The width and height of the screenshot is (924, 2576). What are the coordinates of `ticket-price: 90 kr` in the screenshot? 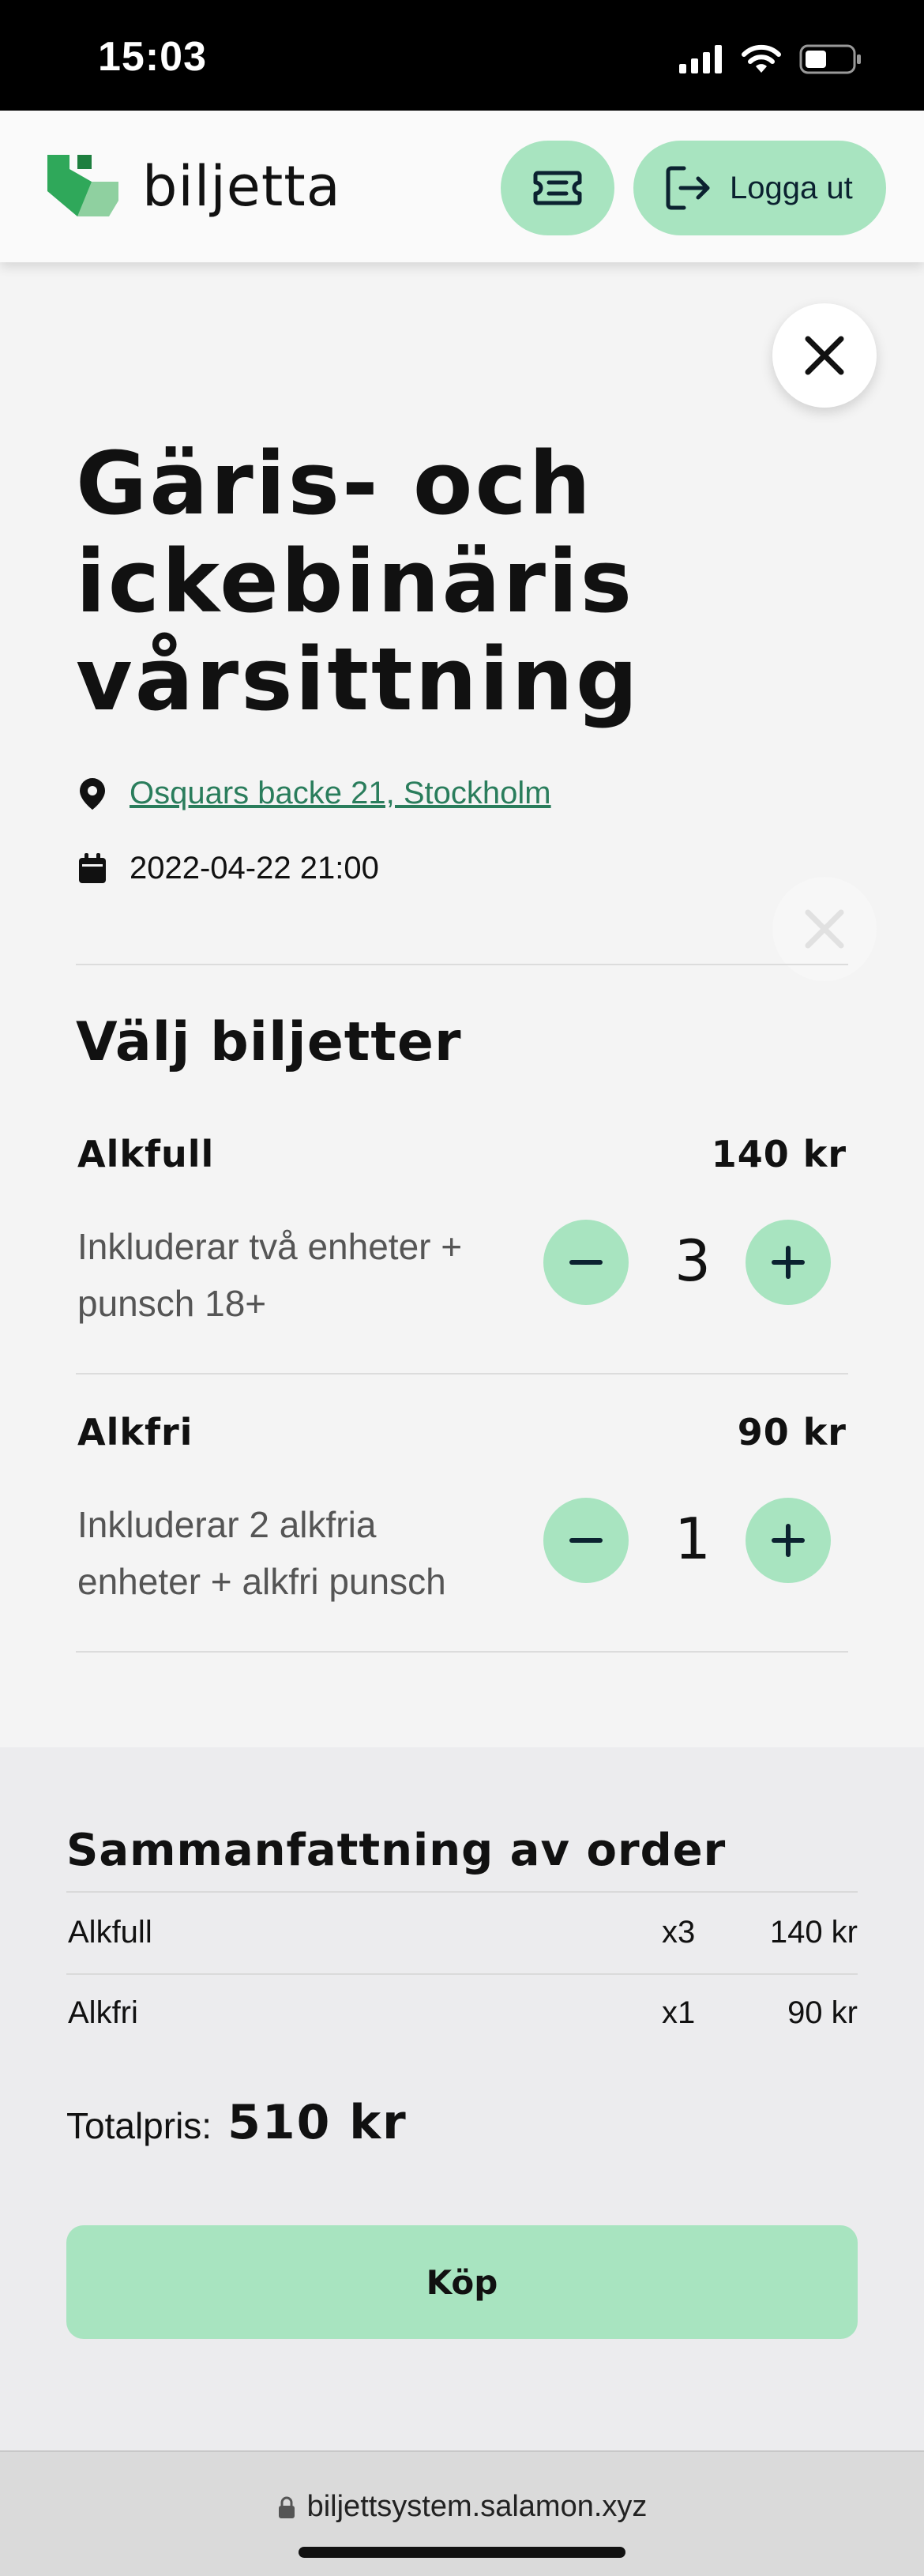 It's located at (792, 1432).